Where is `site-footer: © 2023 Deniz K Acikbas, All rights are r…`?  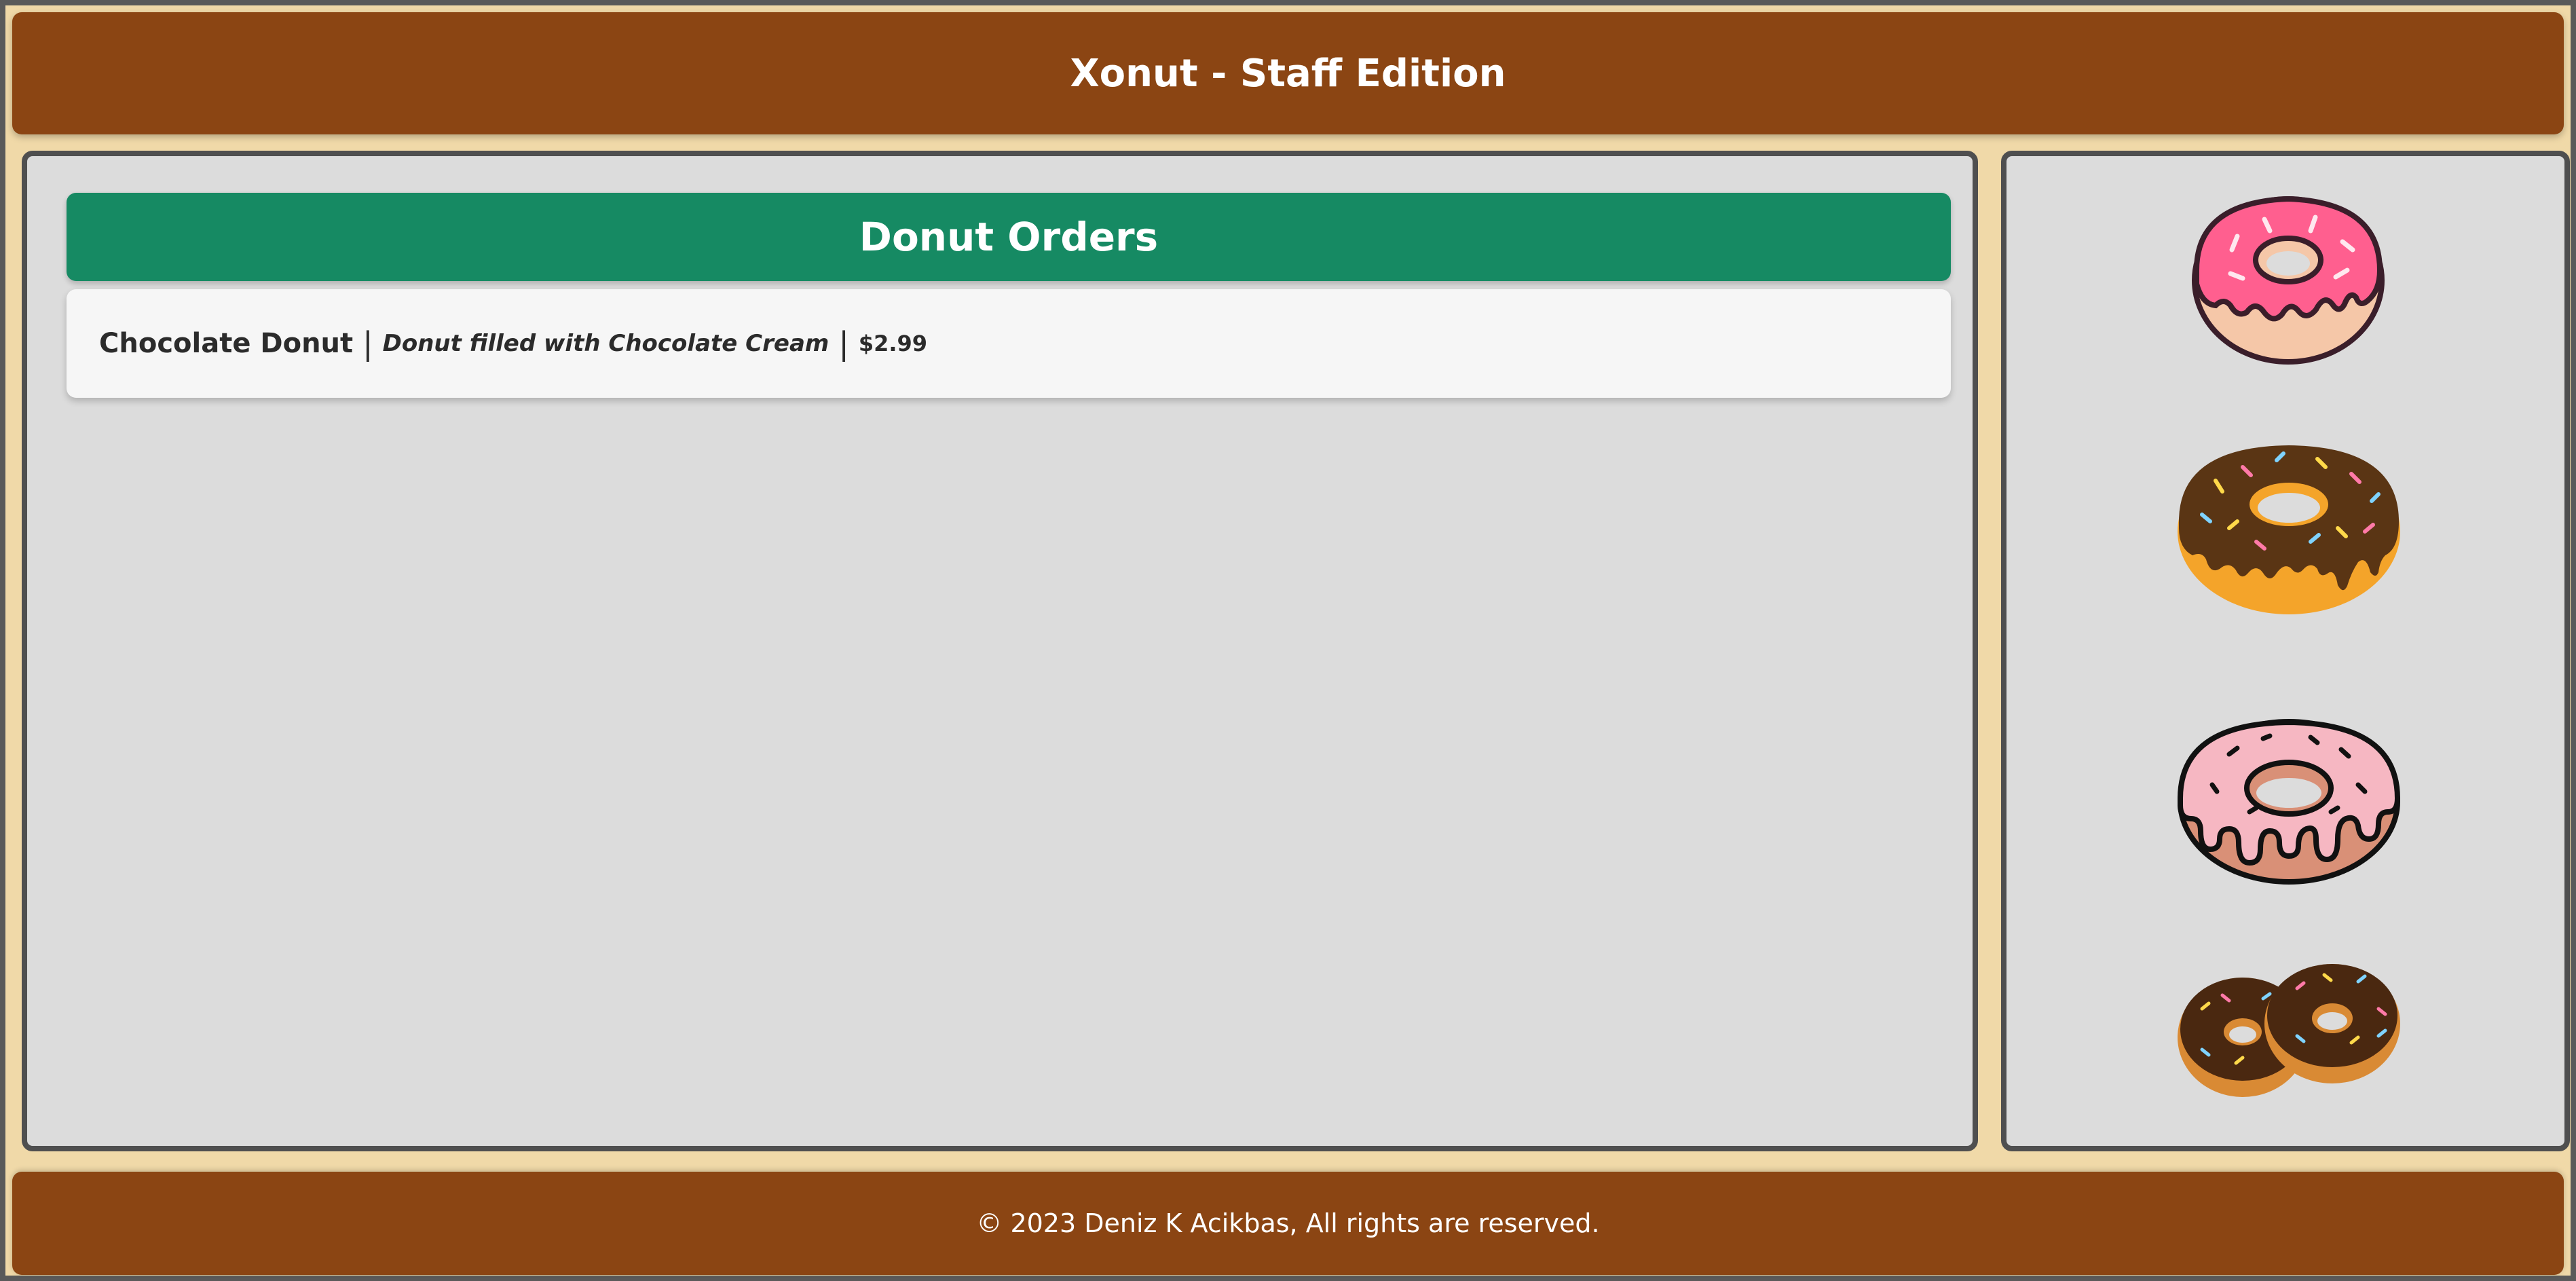 site-footer: © 2023 Deniz K Acikbas, All rights are r… is located at coordinates (1288, 1223).